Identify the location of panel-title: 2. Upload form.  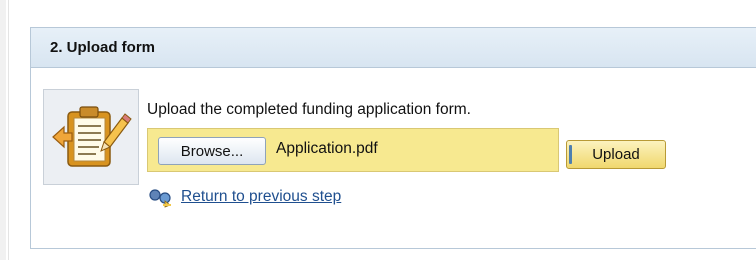
(103, 47).